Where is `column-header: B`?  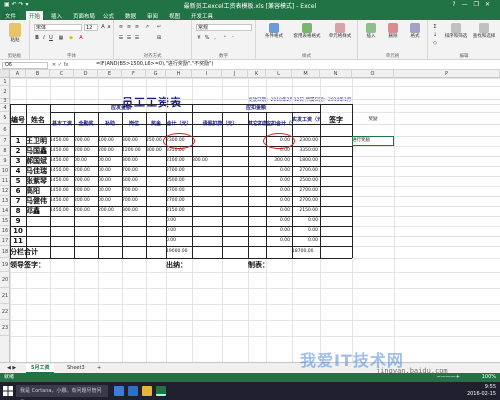 column-header: B is located at coordinates (38, 74).